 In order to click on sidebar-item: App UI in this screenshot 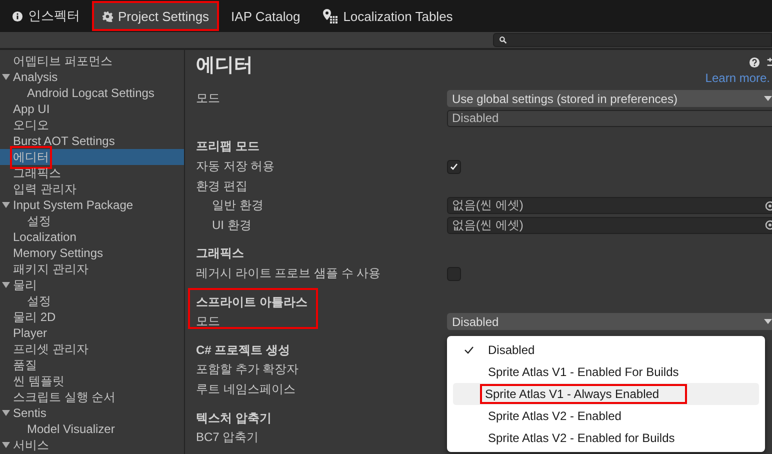, I will do `click(31, 109)`.